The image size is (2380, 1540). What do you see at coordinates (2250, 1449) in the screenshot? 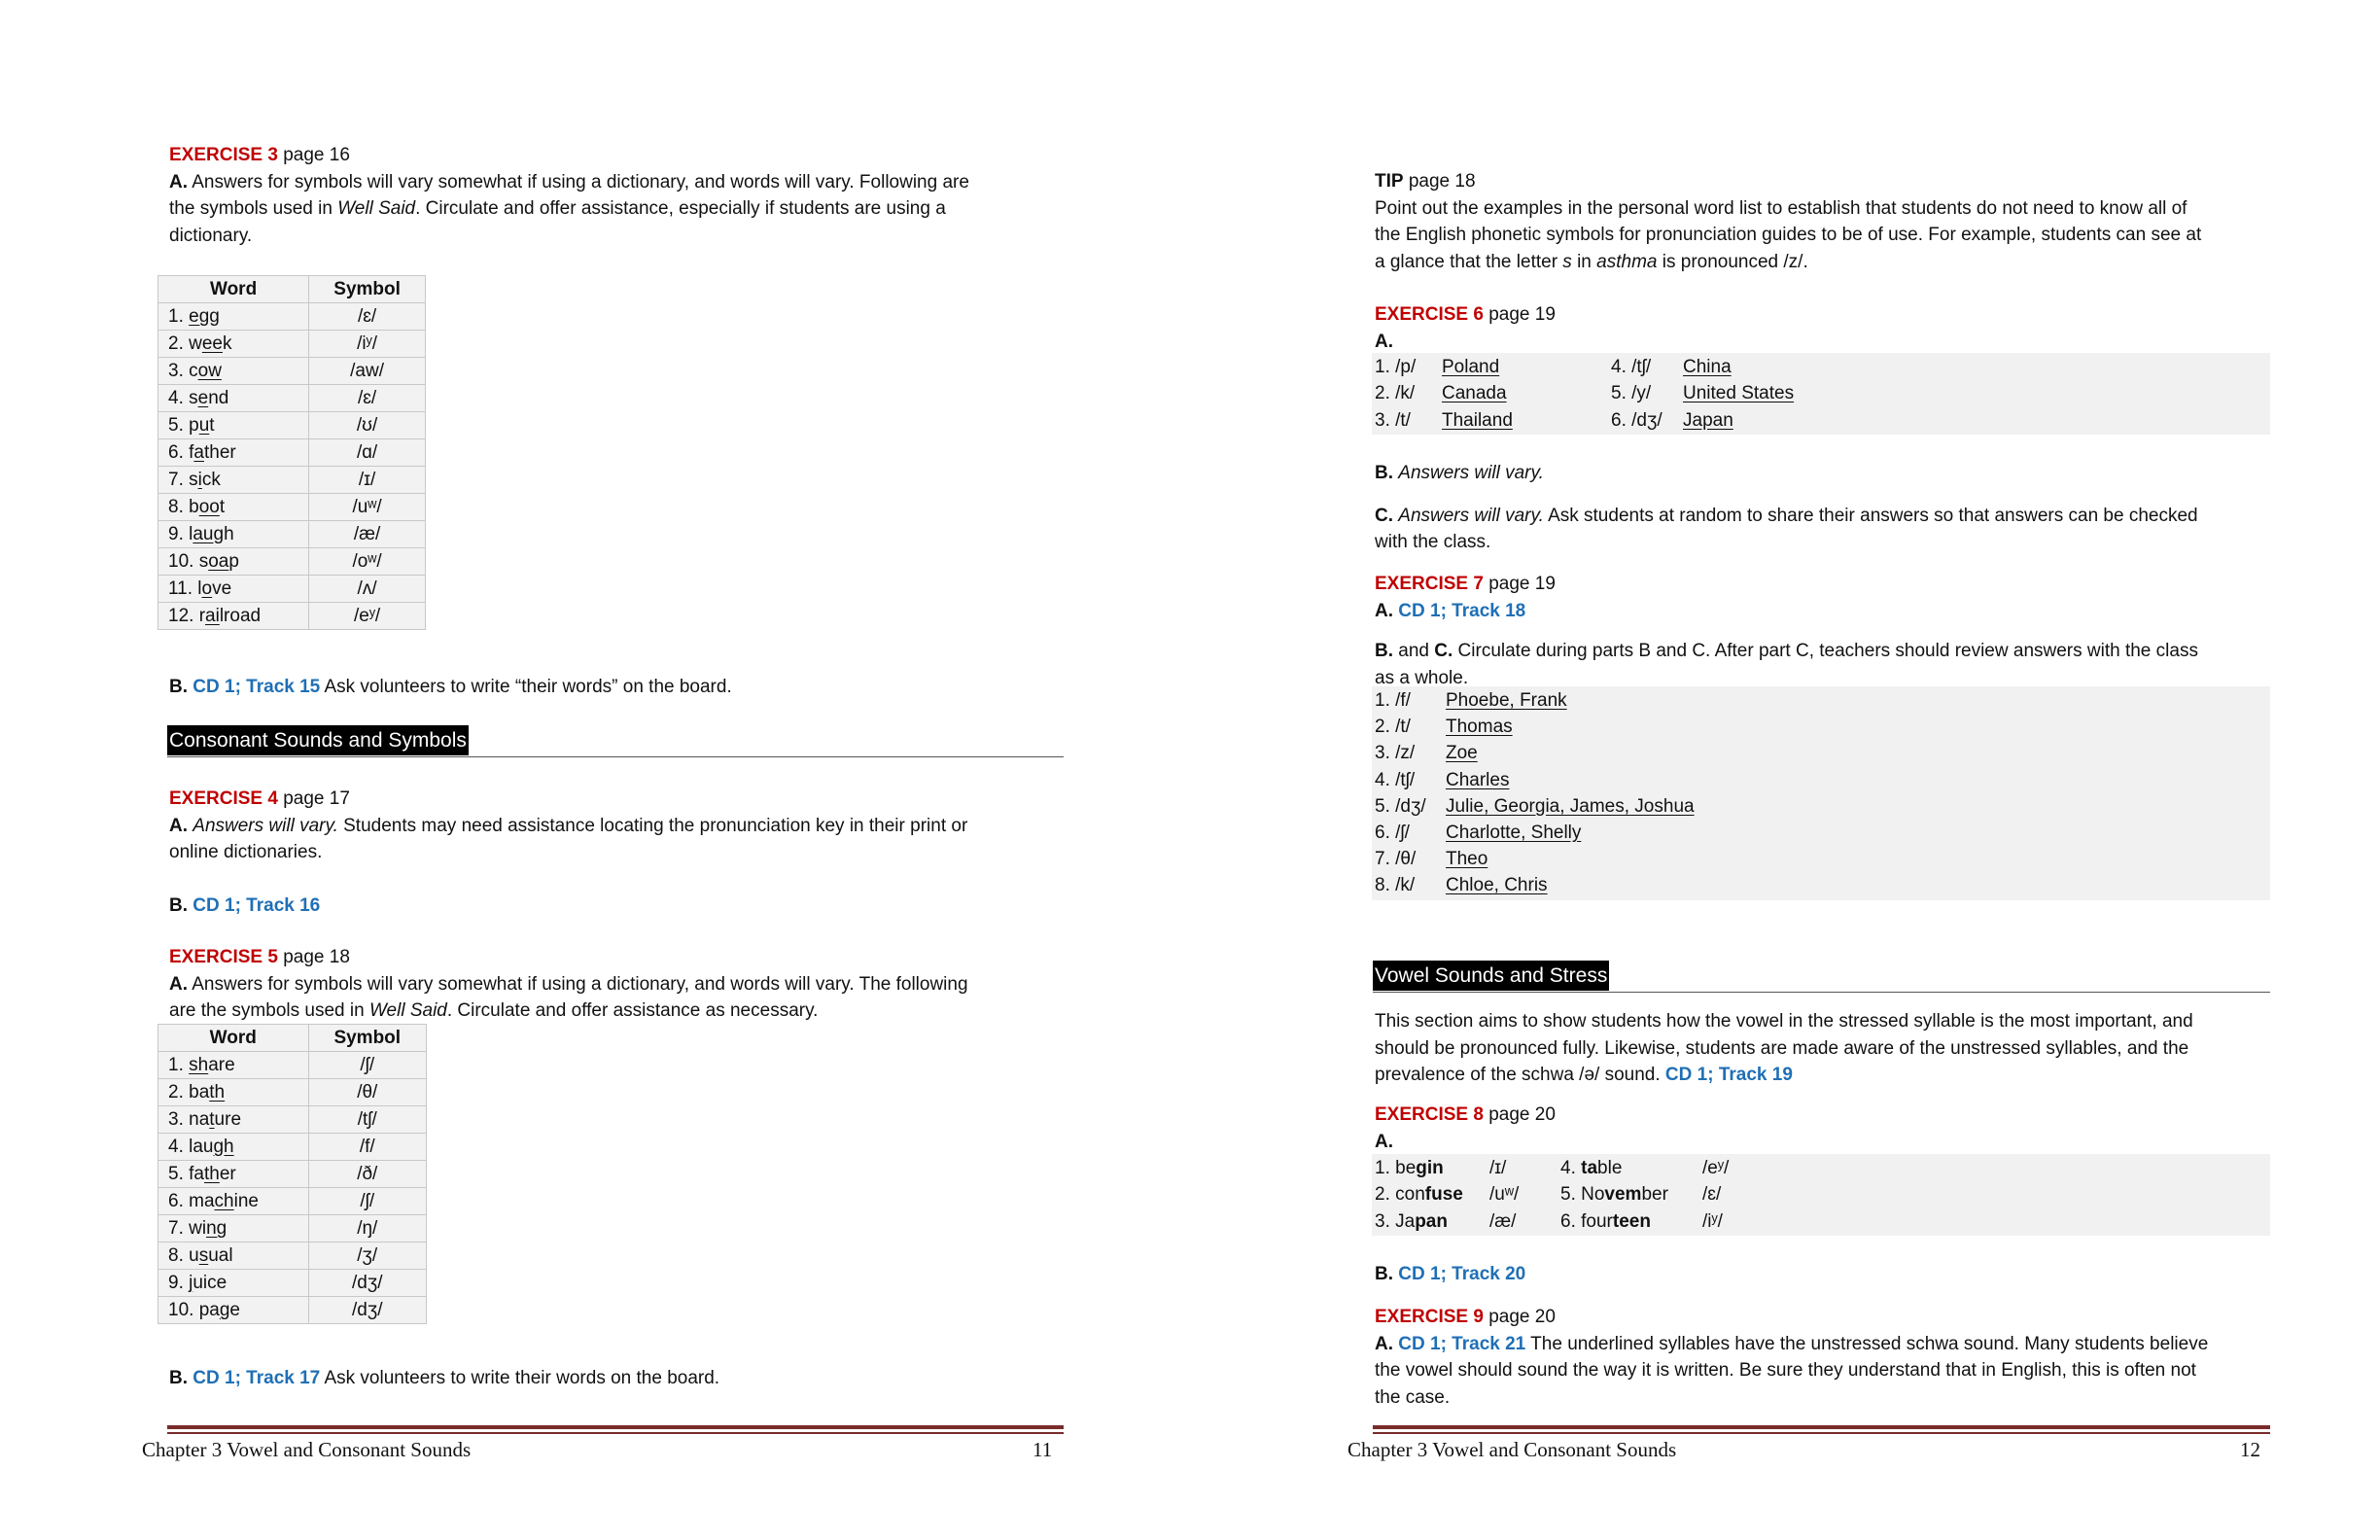
I see `page-number: 12` at bounding box center [2250, 1449].